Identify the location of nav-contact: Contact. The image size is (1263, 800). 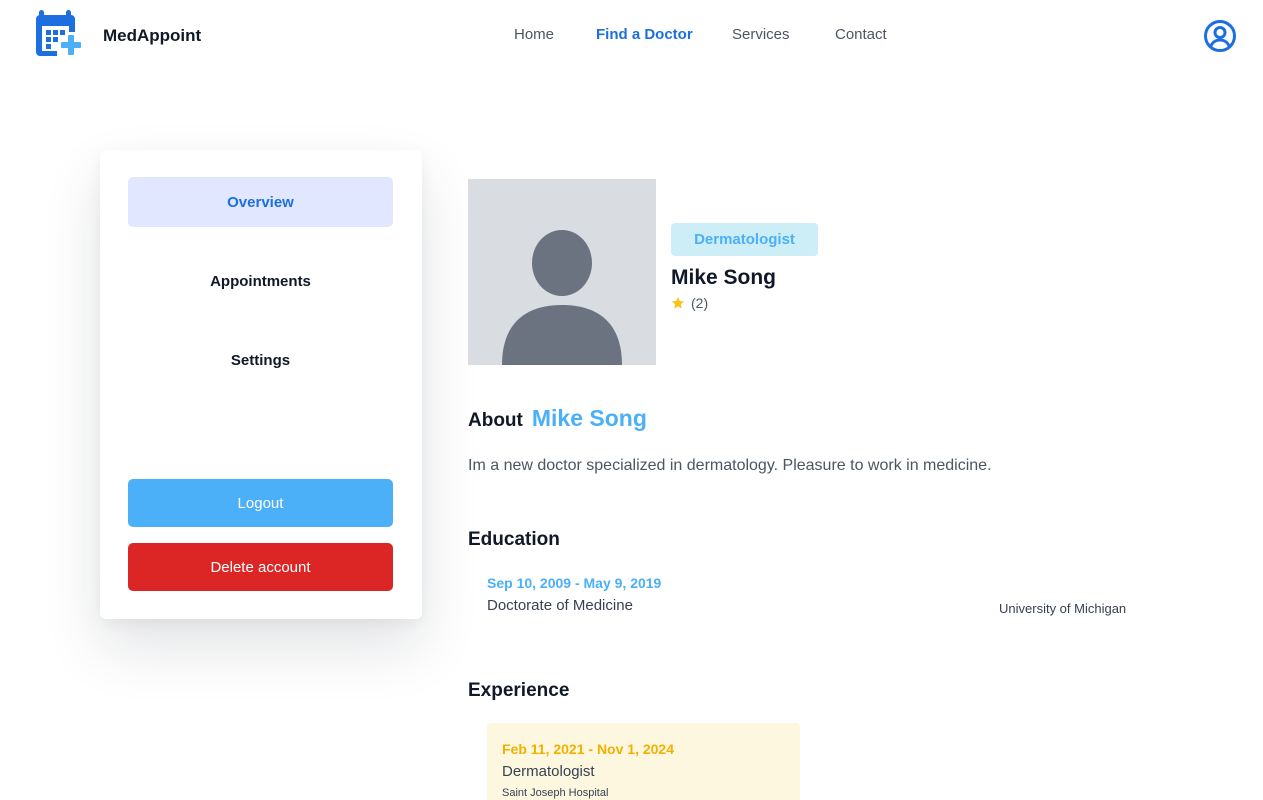
(861, 34).